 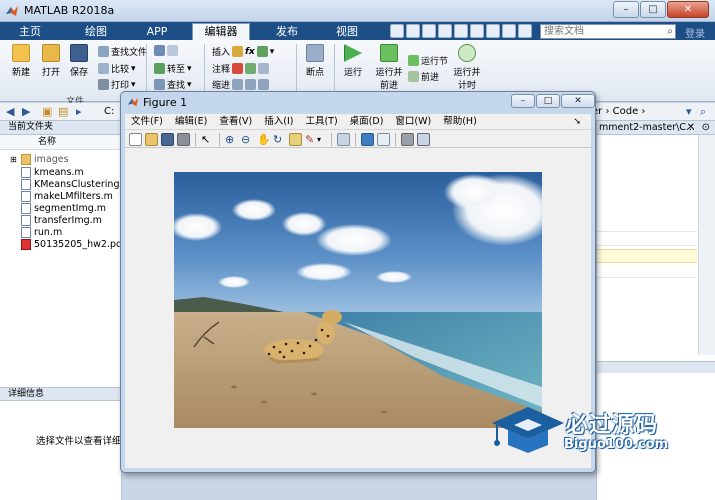 I want to click on hide-plot-tools-icon, so click(x=407, y=139).